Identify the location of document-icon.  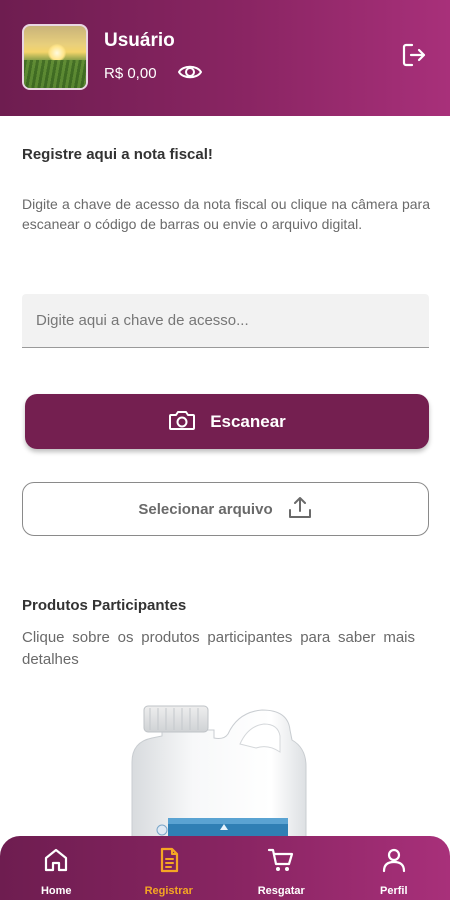
(169, 862).